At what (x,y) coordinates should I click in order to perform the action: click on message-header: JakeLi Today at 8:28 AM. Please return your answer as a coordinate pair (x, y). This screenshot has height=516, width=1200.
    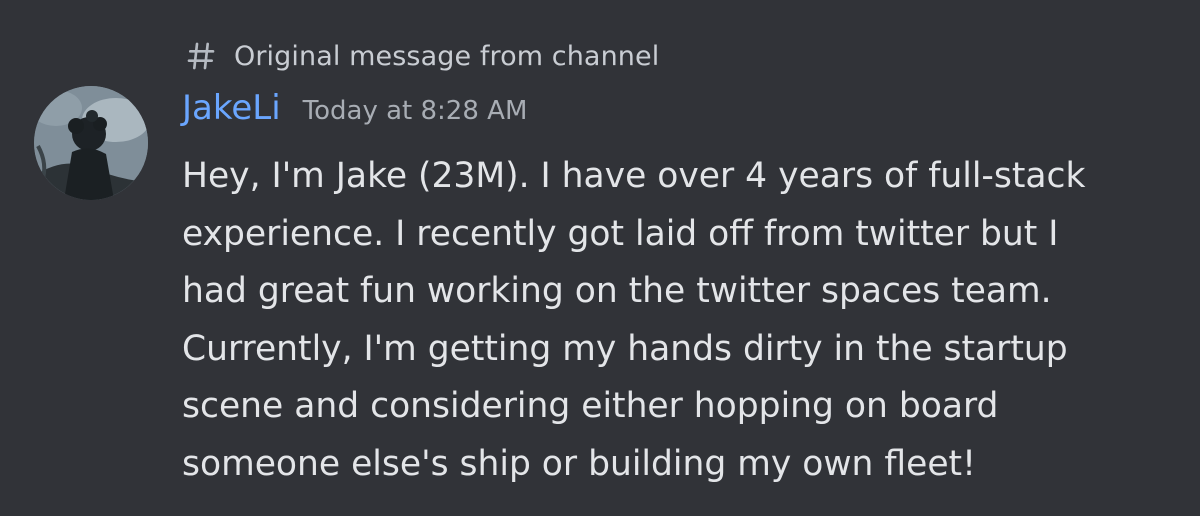
    Looking at the image, I should click on (354, 113).